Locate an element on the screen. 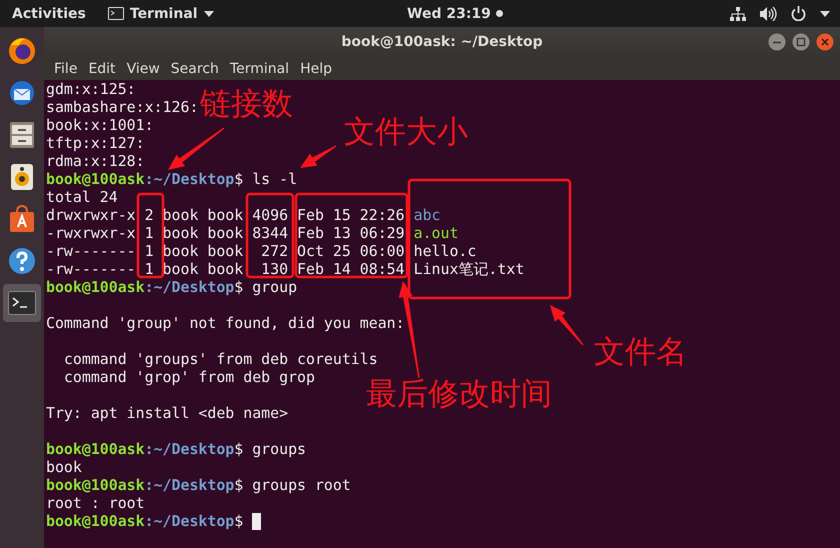 The width and height of the screenshot is (840, 548). menu-item: Help is located at coordinates (316, 68).